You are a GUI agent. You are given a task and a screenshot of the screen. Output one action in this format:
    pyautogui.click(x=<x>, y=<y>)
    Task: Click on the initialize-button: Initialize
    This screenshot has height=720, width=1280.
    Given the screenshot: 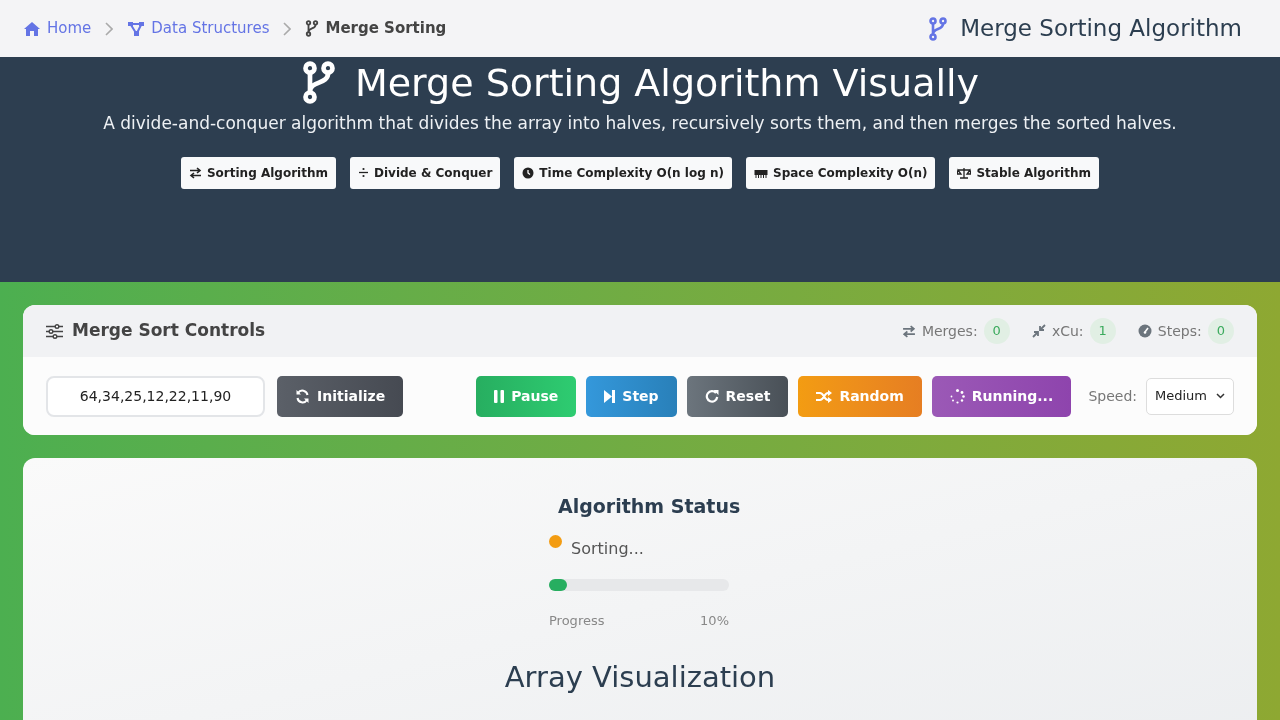 What is the action you would take?
    pyautogui.click(x=340, y=396)
    